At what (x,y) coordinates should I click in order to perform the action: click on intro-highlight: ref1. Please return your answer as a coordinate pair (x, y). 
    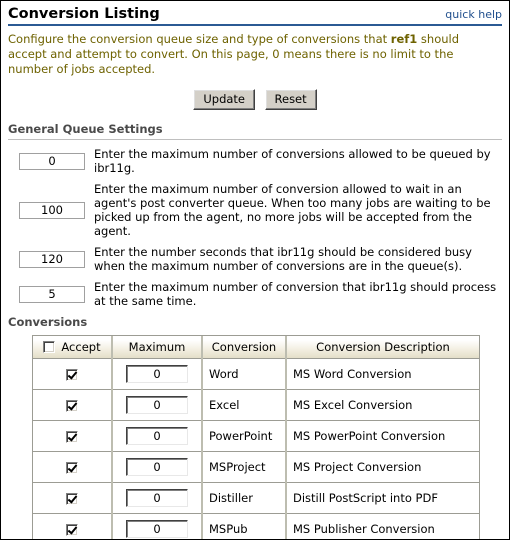
    Looking at the image, I should click on (404, 39).